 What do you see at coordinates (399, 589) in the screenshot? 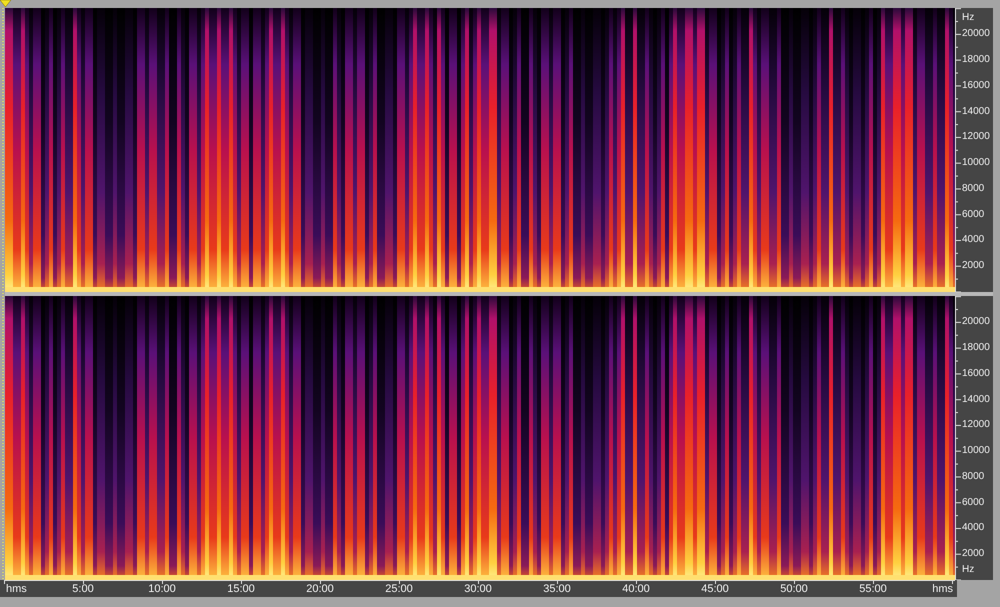
I see `time-label: 25:00` at bounding box center [399, 589].